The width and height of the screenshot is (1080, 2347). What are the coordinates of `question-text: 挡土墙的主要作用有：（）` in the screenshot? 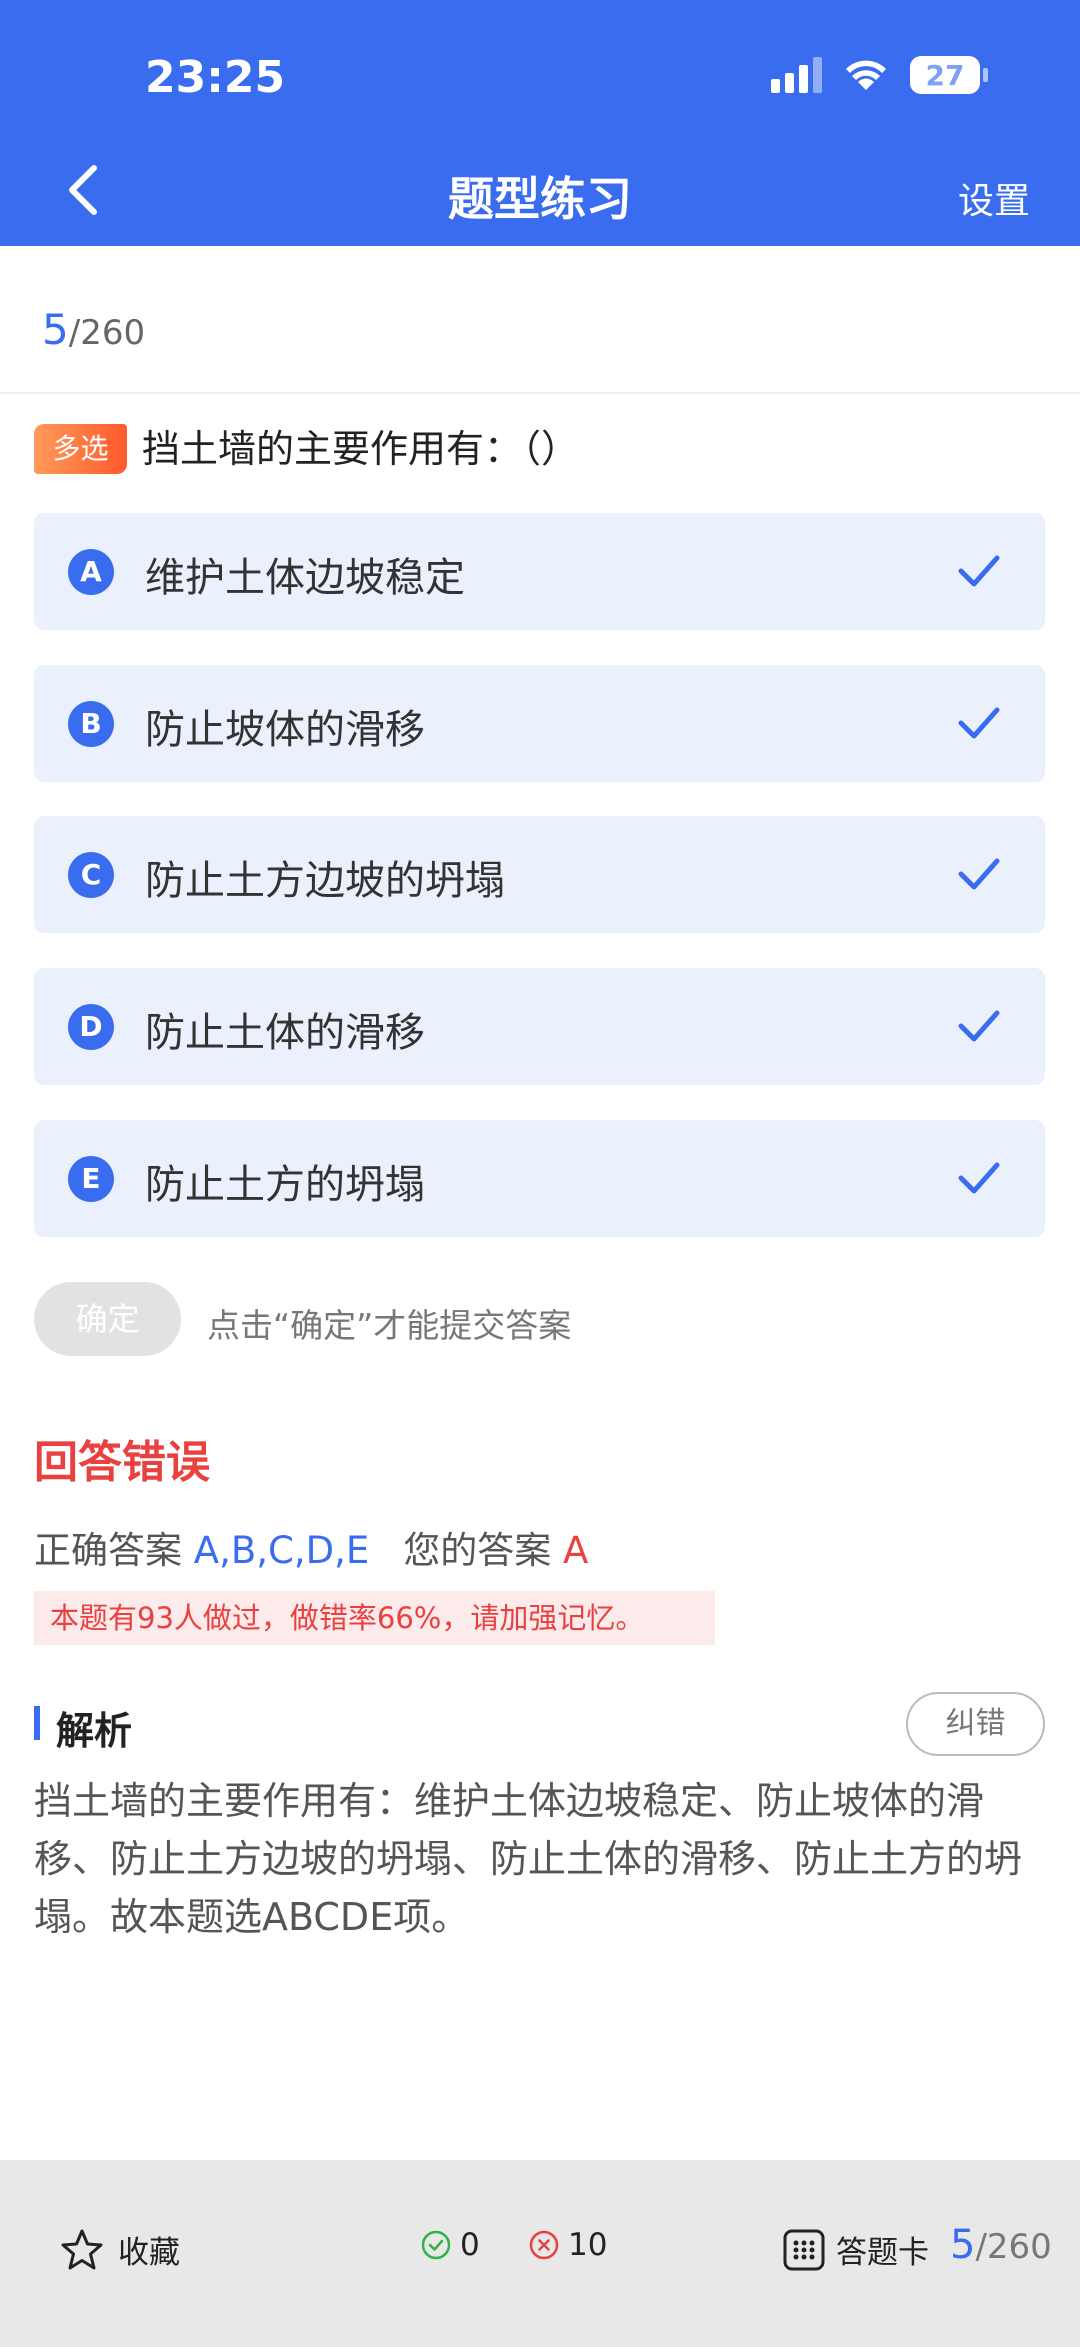 It's located at (361, 449).